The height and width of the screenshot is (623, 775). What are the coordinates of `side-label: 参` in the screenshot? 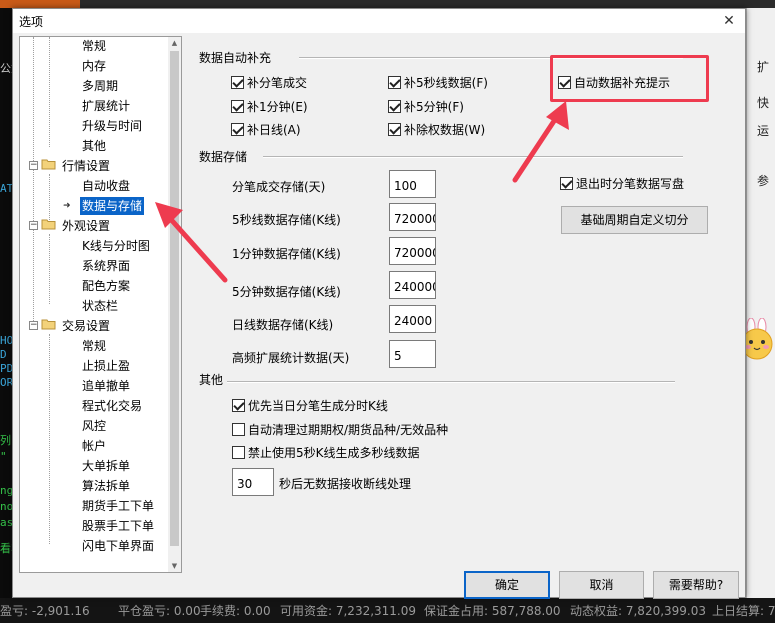 It's located at (763, 181).